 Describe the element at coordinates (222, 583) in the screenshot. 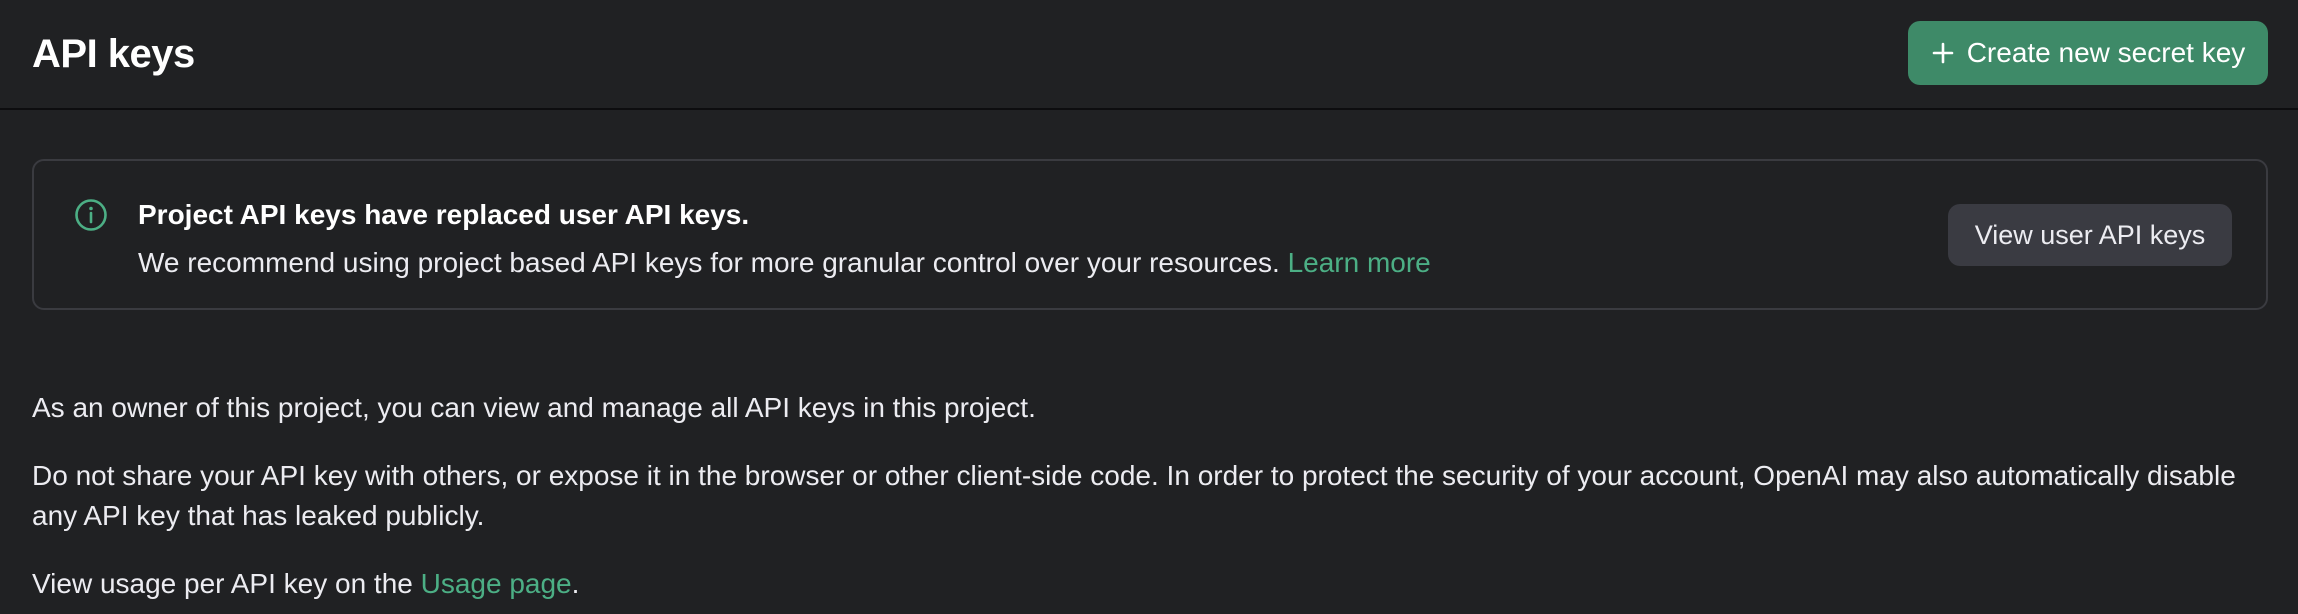

I see `usage-info-prefix: View usage per API key on the` at that location.